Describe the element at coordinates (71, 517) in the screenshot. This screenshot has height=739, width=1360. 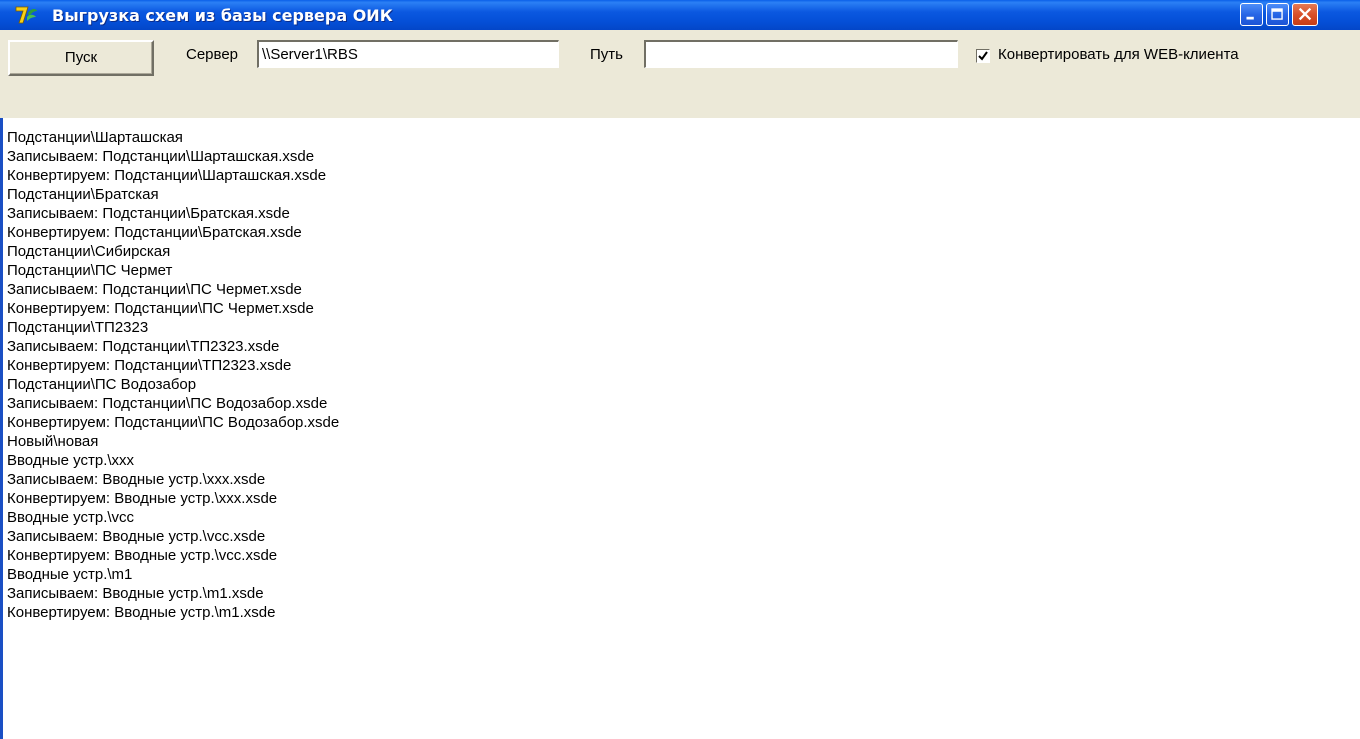
I see `log-line: Вводные устр.\vcc` at that location.